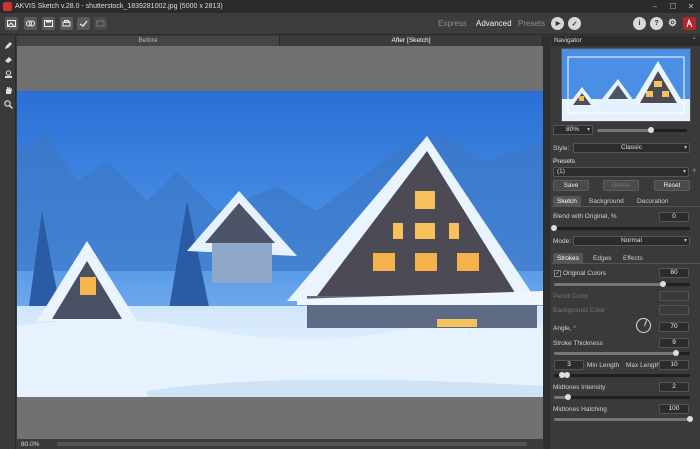 This screenshot has height=449, width=700. I want to click on pencil-tool, so click(8, 45).